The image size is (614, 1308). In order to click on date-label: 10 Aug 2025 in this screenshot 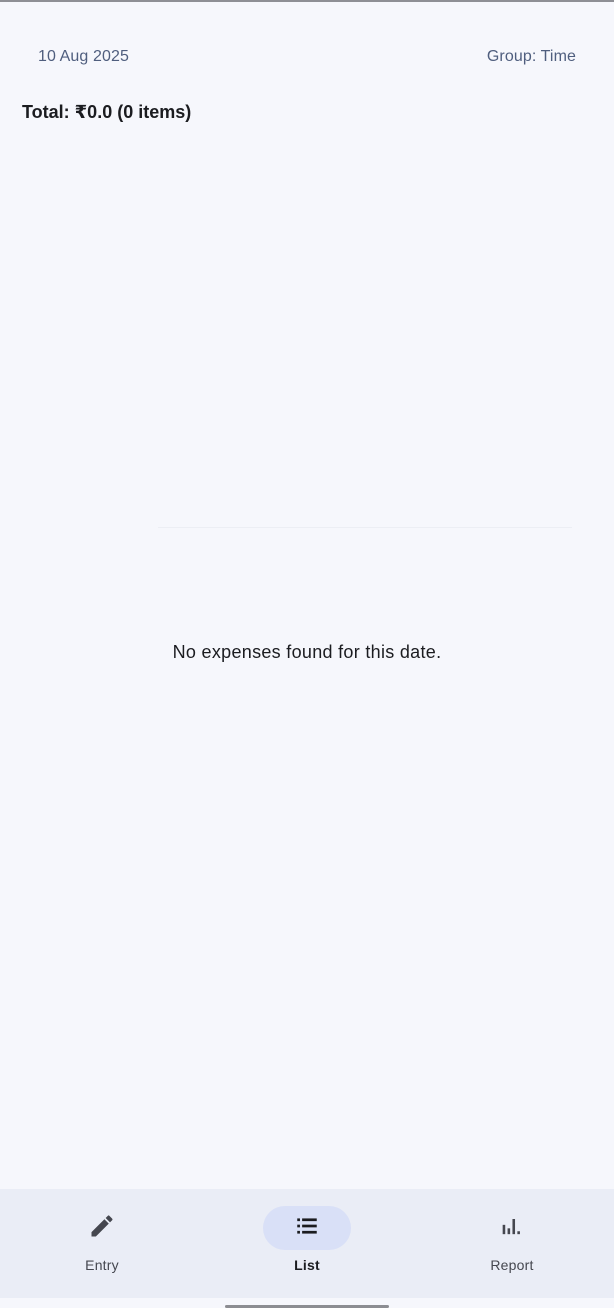, I will do `click(83, 56)`.